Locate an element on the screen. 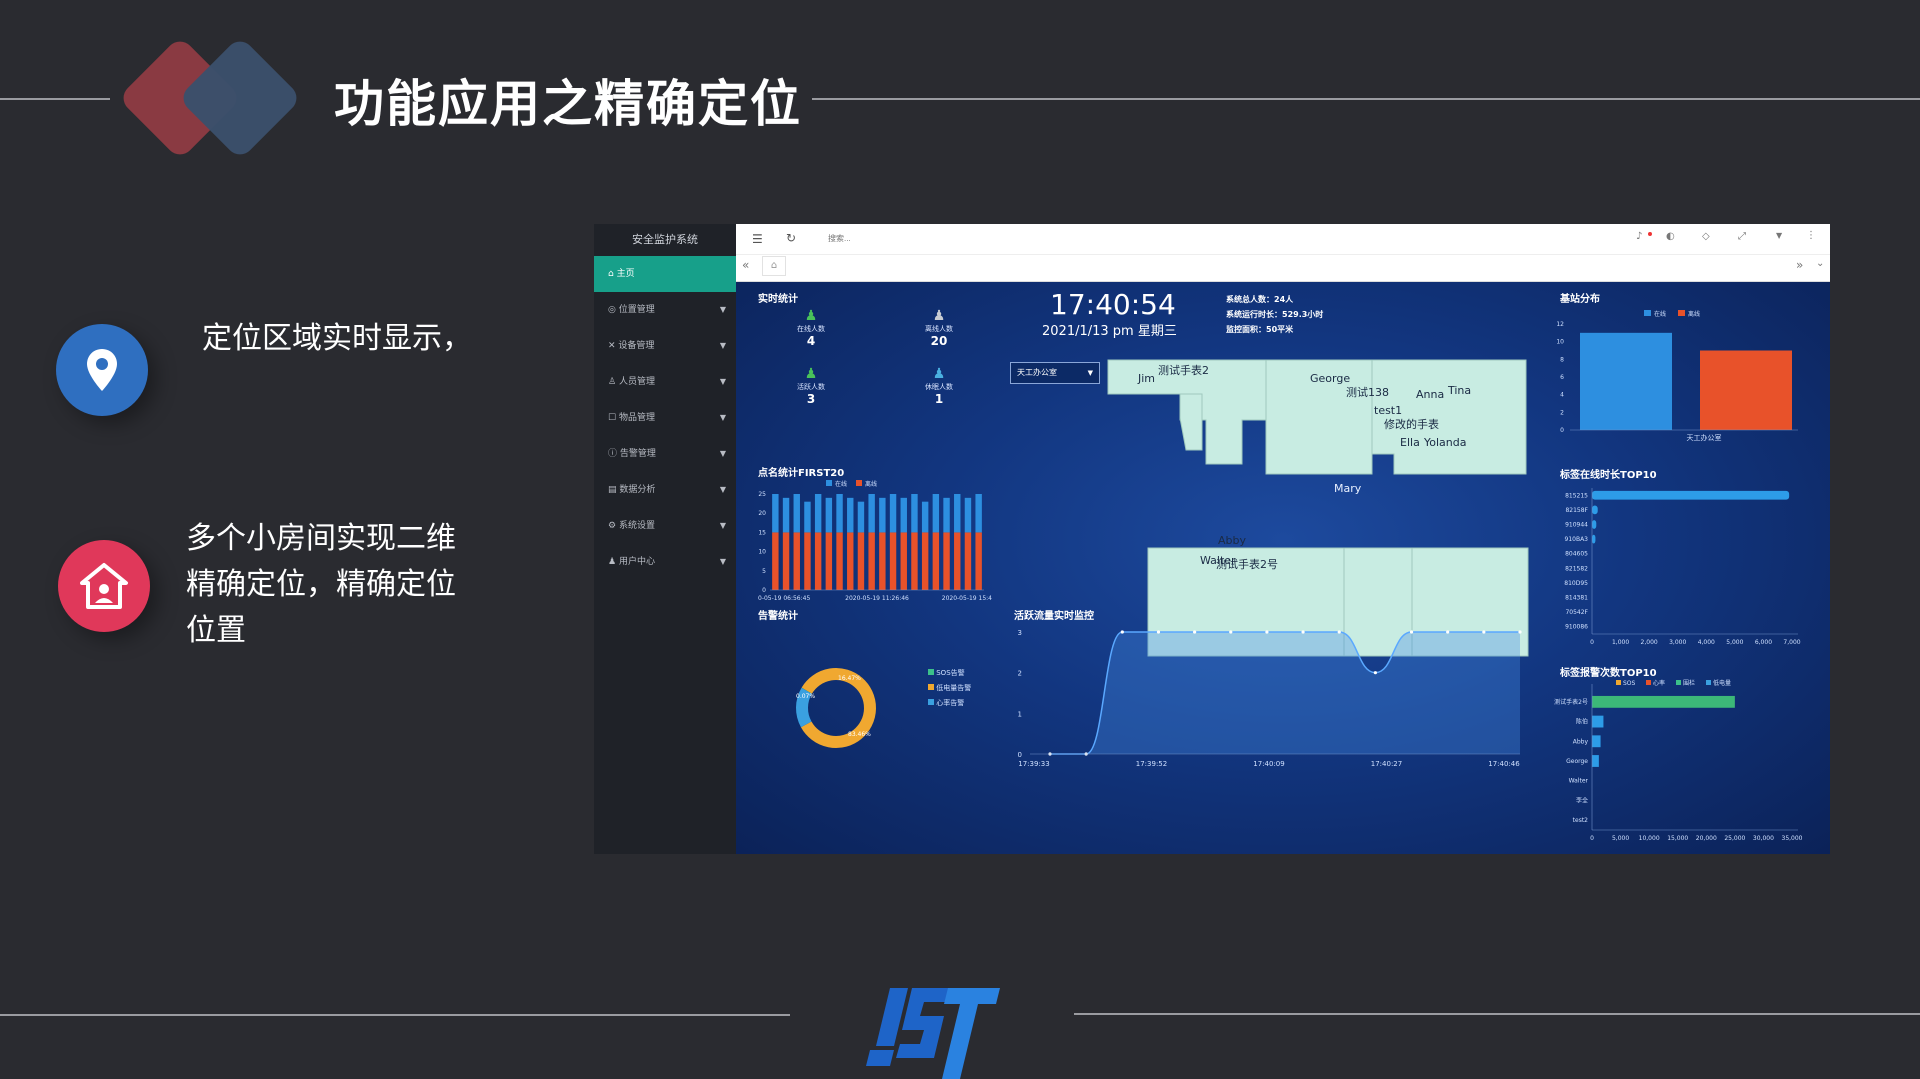 This screenshot has height=1079, width=1920. map-person: Ella is located at coordinates (1410, 442).